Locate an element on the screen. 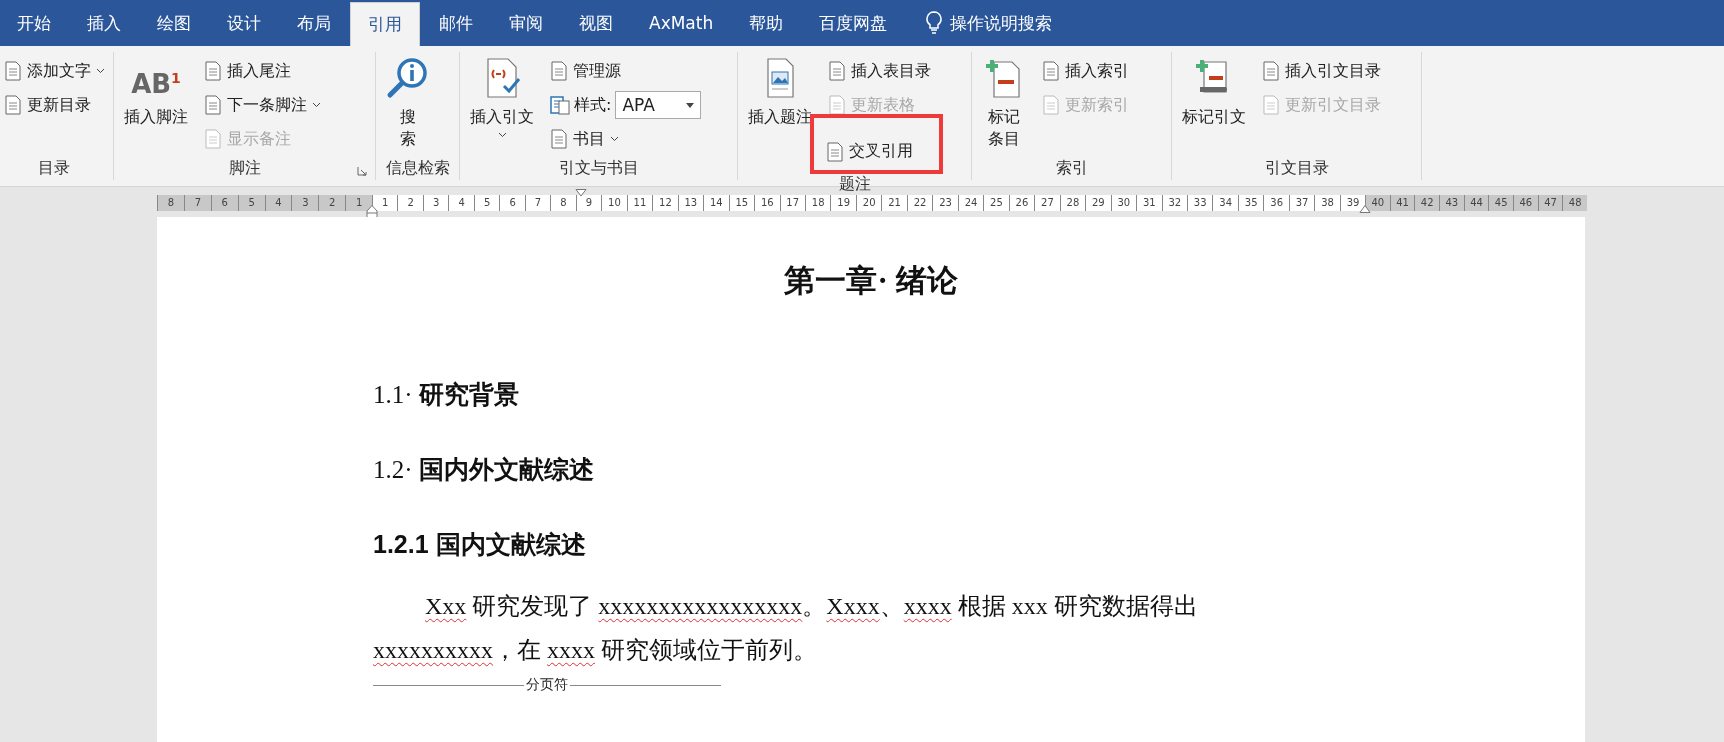  ribbon-button: 更新目录 is located at coordinates (55, 105).